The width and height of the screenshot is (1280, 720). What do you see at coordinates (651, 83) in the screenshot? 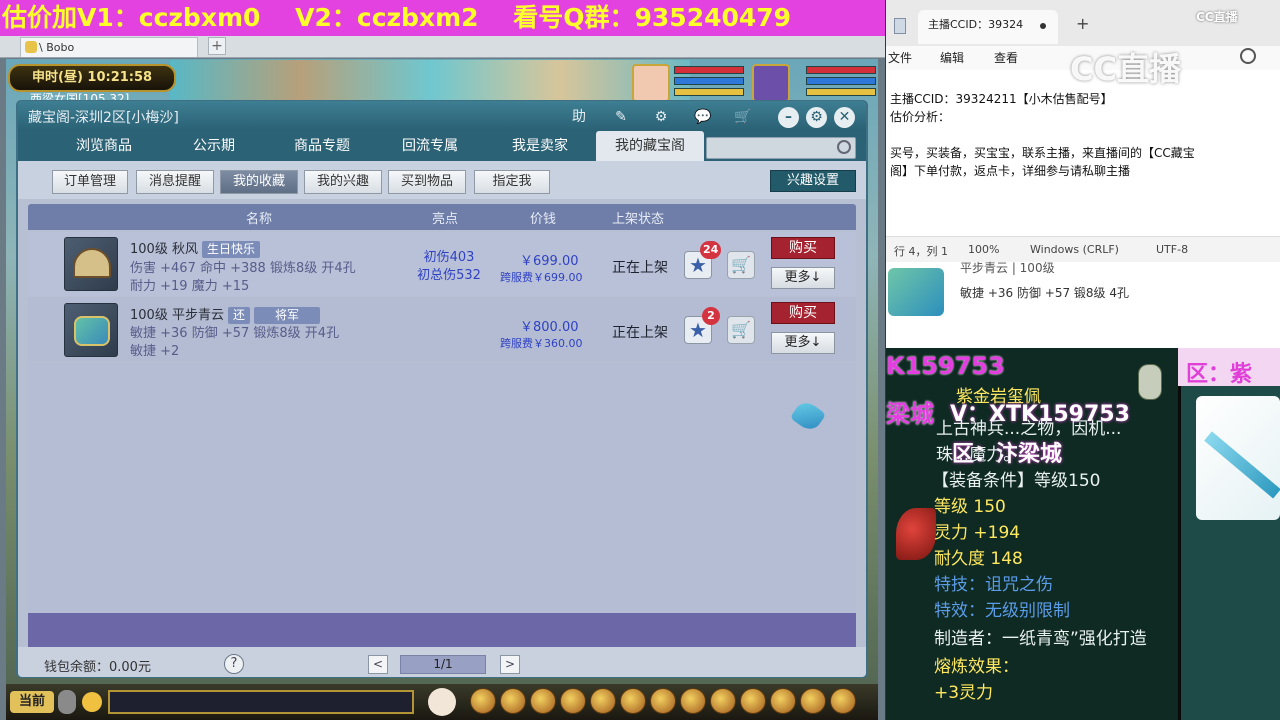
I see `pet-avatar` at bounding box center [651, 83].